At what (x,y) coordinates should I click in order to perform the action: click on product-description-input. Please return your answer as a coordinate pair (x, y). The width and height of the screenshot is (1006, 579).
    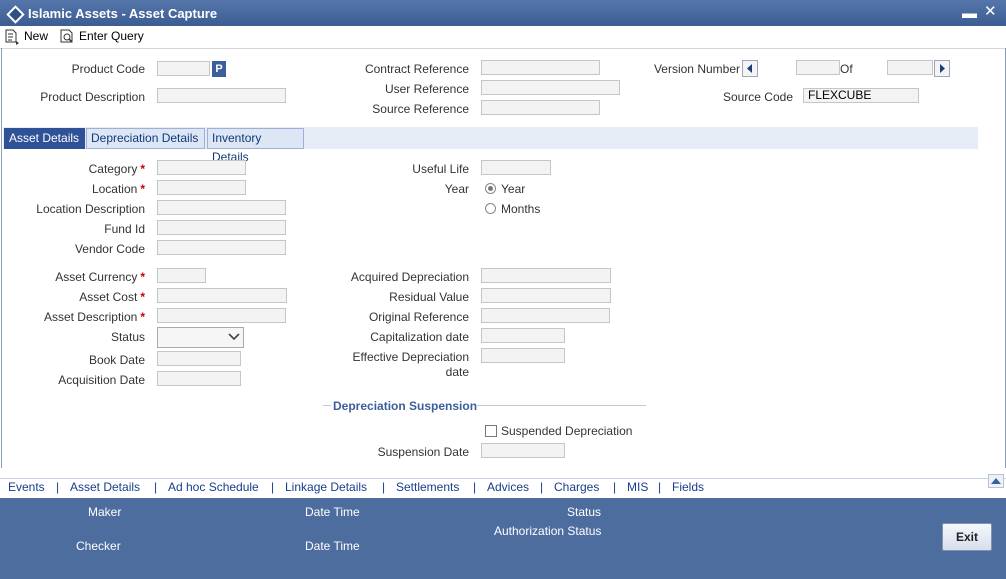
    Looking at the image, I should click on (221, 95).